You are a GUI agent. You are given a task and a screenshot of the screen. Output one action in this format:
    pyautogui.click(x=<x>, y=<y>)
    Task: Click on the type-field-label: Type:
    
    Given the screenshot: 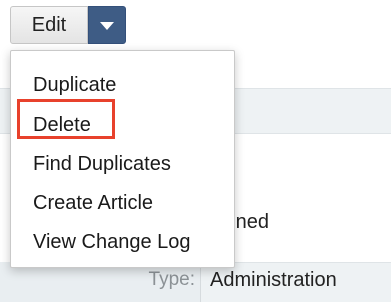 What is the action you would take?
    pyautogui.click(x=171, y=279)
    